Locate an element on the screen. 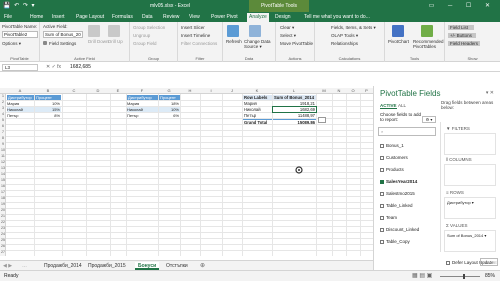 The width and height of the screenshot is (500, 281). column-header: F is located at coordinates (142, 90).